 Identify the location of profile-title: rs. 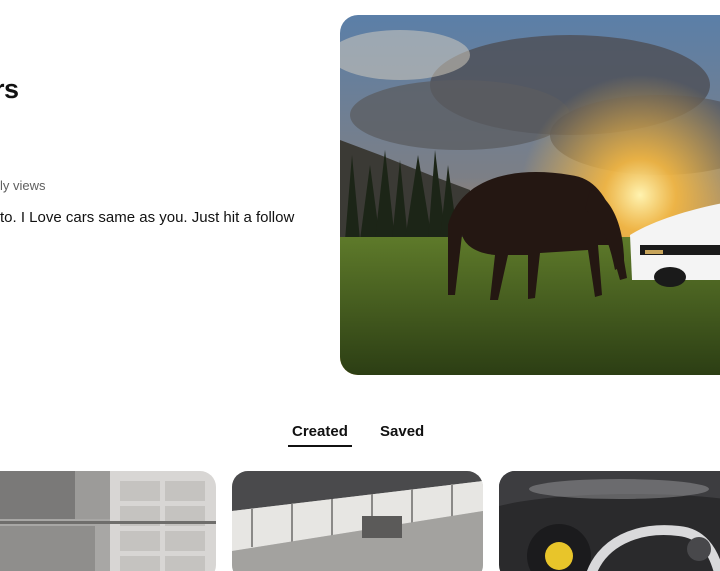
(9, 89).